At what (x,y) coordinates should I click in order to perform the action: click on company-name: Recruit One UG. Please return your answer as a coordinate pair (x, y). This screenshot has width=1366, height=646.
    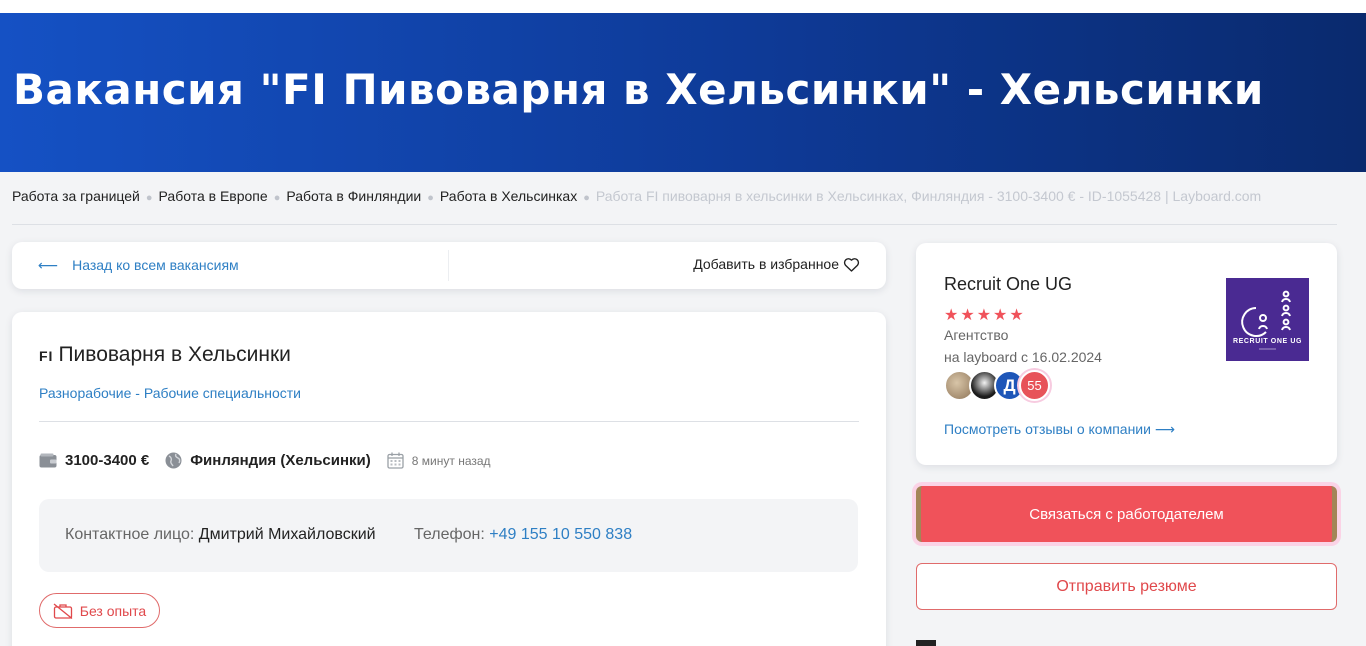
    Looking at the image, I should click on (1008, 284).